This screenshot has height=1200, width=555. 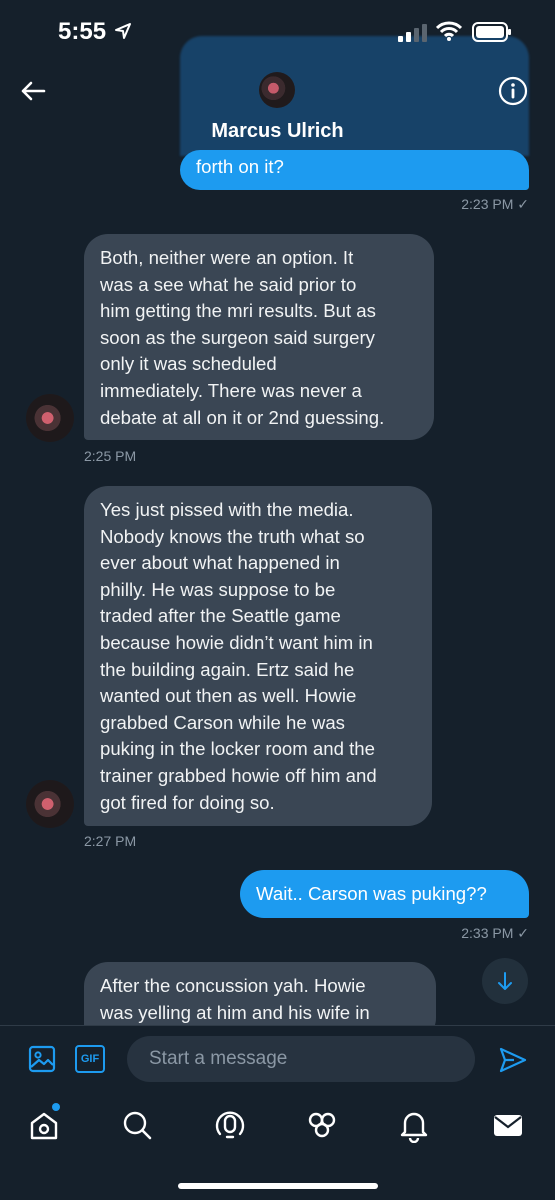 I want to click on message-bubble-outgoing: Wait.. Carson was puking??, so click(x=384, y=894).